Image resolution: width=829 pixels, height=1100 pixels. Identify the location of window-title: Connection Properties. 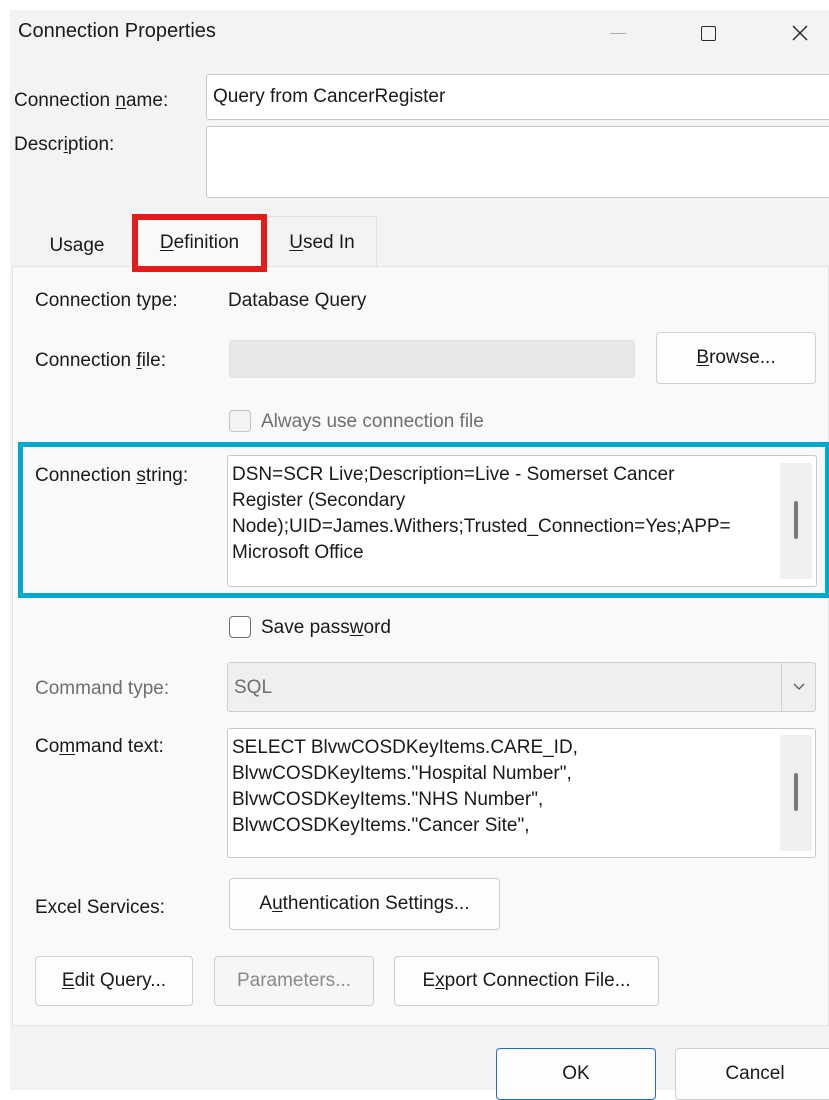
(117, 31).